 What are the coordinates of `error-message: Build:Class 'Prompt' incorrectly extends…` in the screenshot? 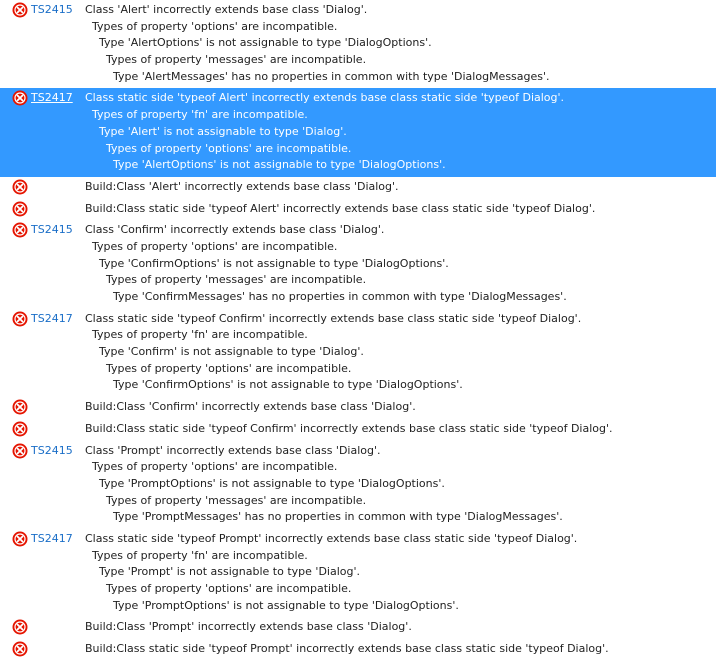 It's located at (400, 627).